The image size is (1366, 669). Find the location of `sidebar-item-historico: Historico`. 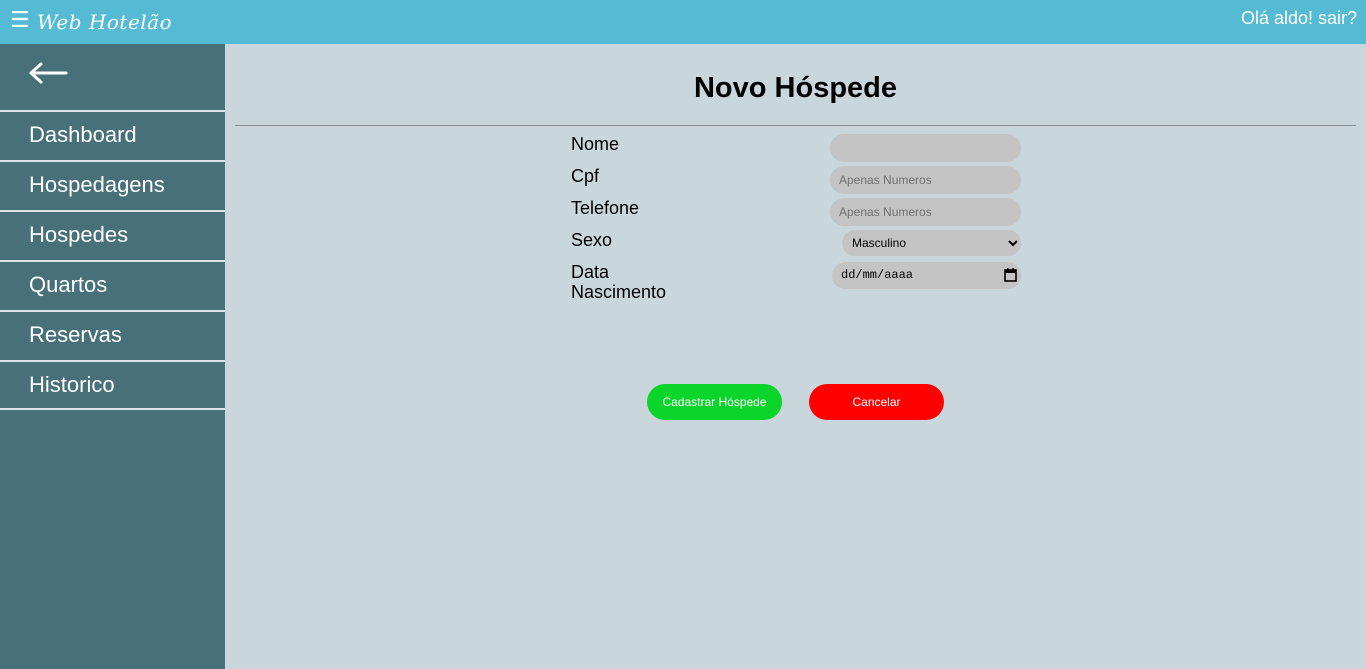

sidebar-item-historico: Historico is located at coordinates (112, 385).